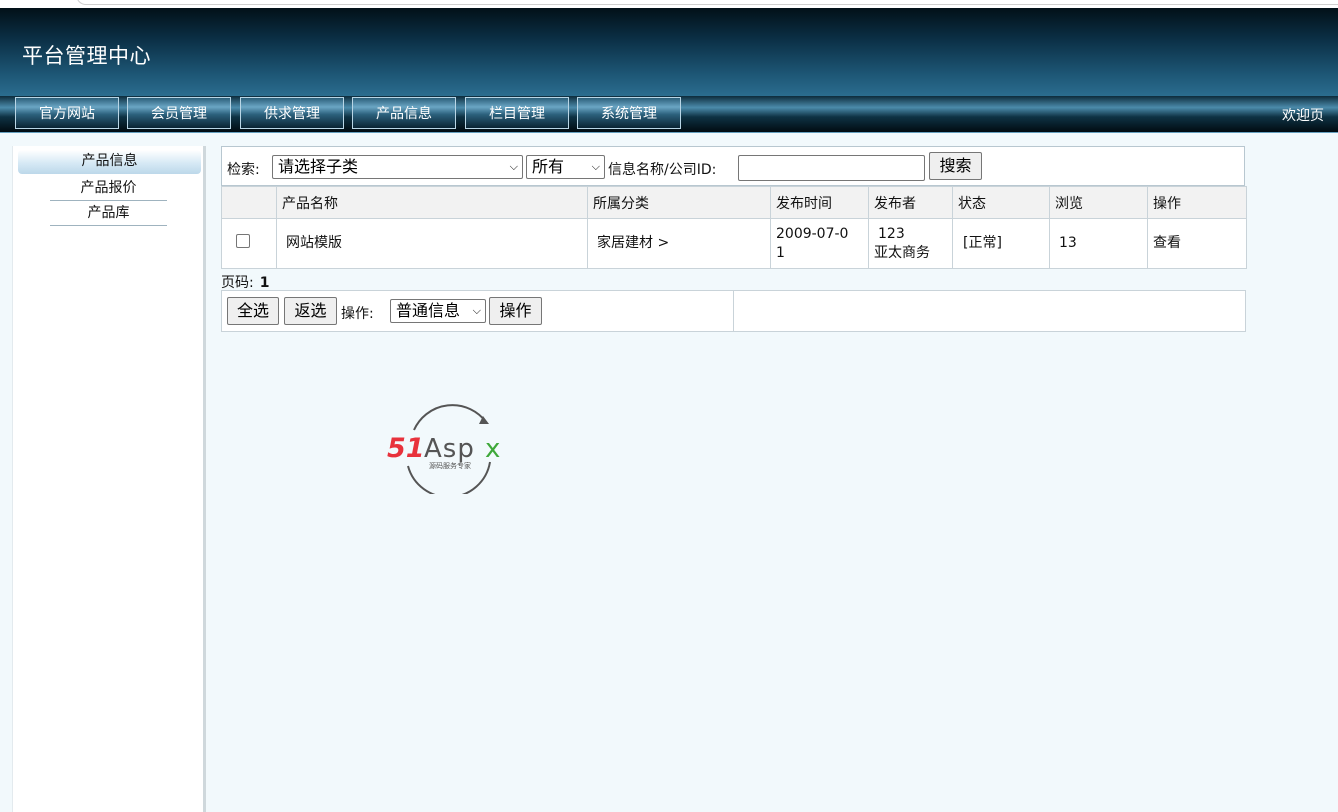 This screenshot has height=812, width=1338. Describe the element at coordinates (1098, 202) in the screenshot. I see `header-views: 浏览` at that location.